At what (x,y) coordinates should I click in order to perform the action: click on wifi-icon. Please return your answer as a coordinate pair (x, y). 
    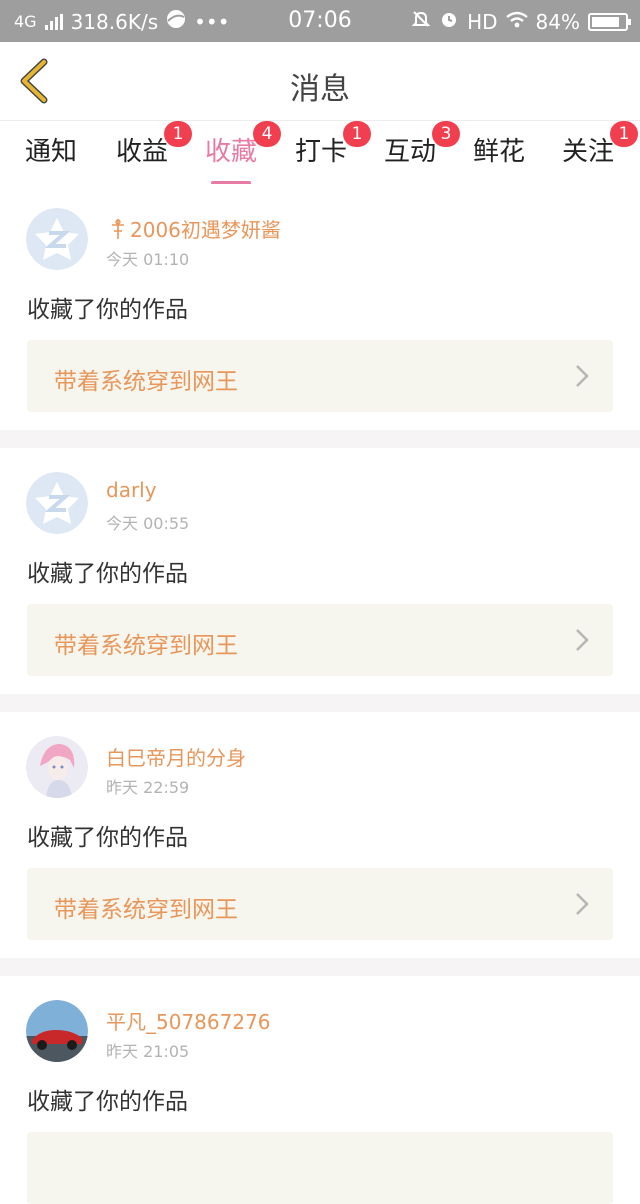
    Looking at the image, I should click on (516, 22).